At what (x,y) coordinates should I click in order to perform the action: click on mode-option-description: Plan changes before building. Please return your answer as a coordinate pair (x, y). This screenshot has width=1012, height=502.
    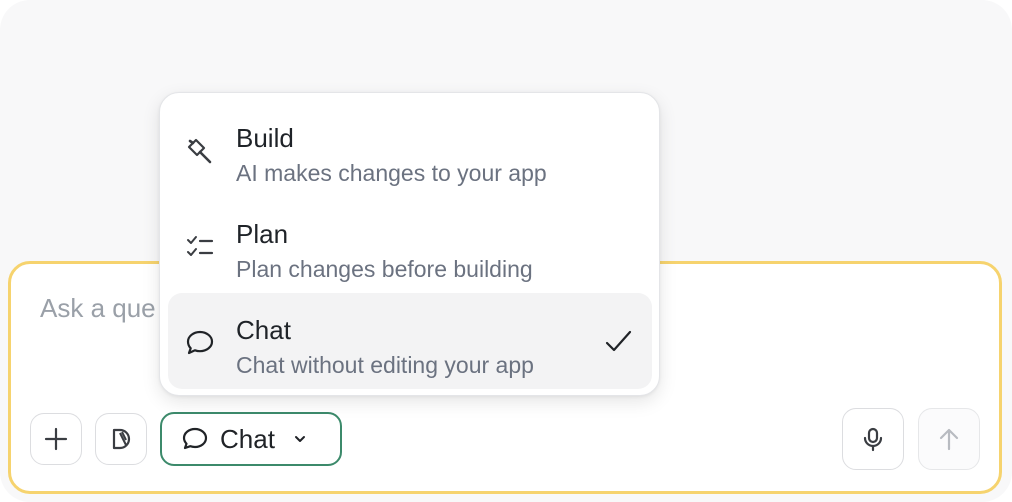
    Looking at the image, I should click on (384, 269).